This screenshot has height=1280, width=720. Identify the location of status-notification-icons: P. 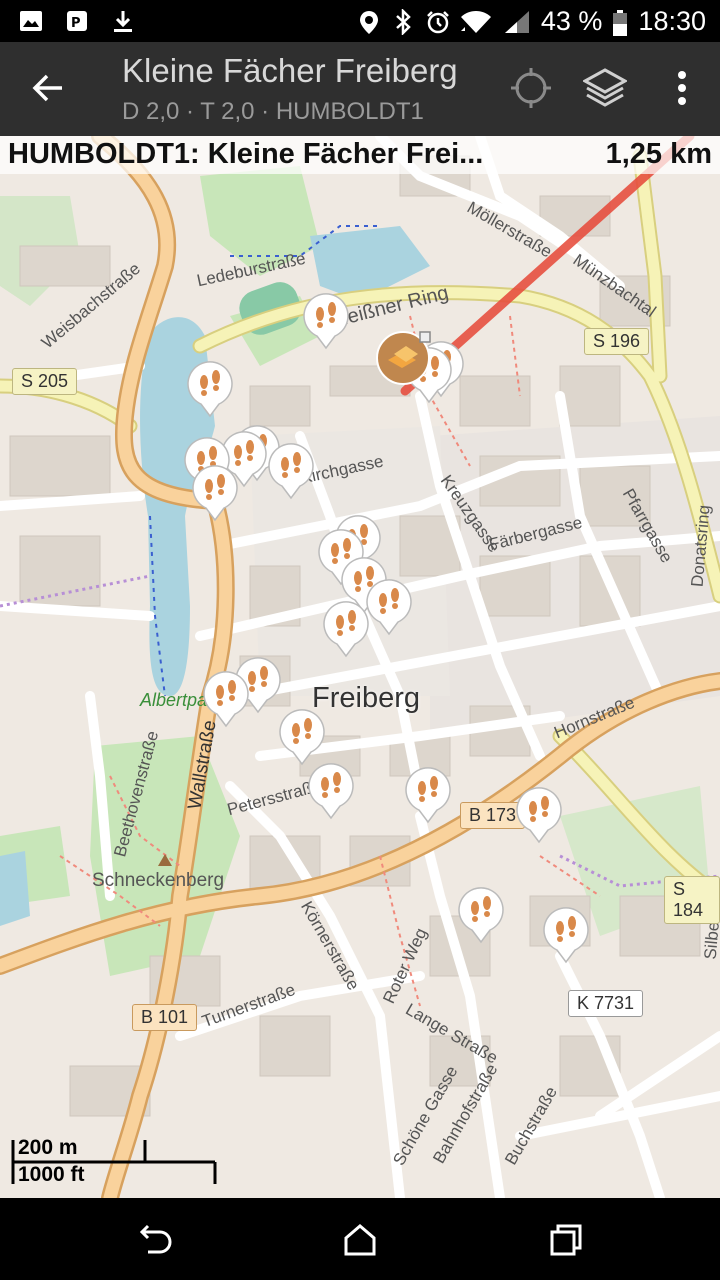
(77, 21).